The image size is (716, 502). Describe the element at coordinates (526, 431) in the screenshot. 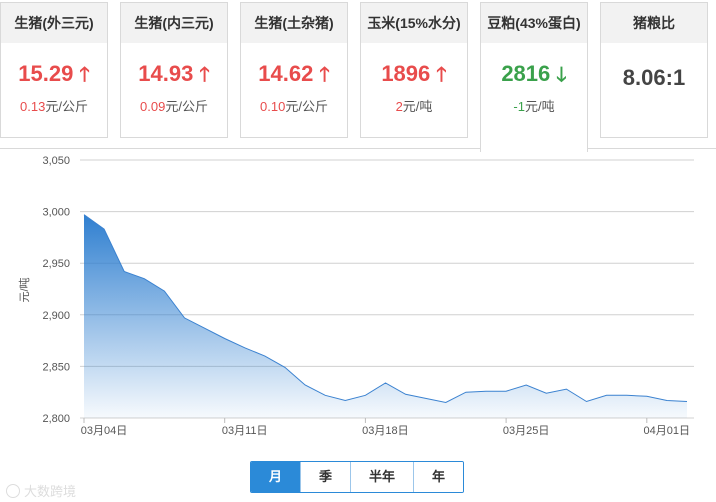

I see `x-tick-label: 03月25日` at that location.